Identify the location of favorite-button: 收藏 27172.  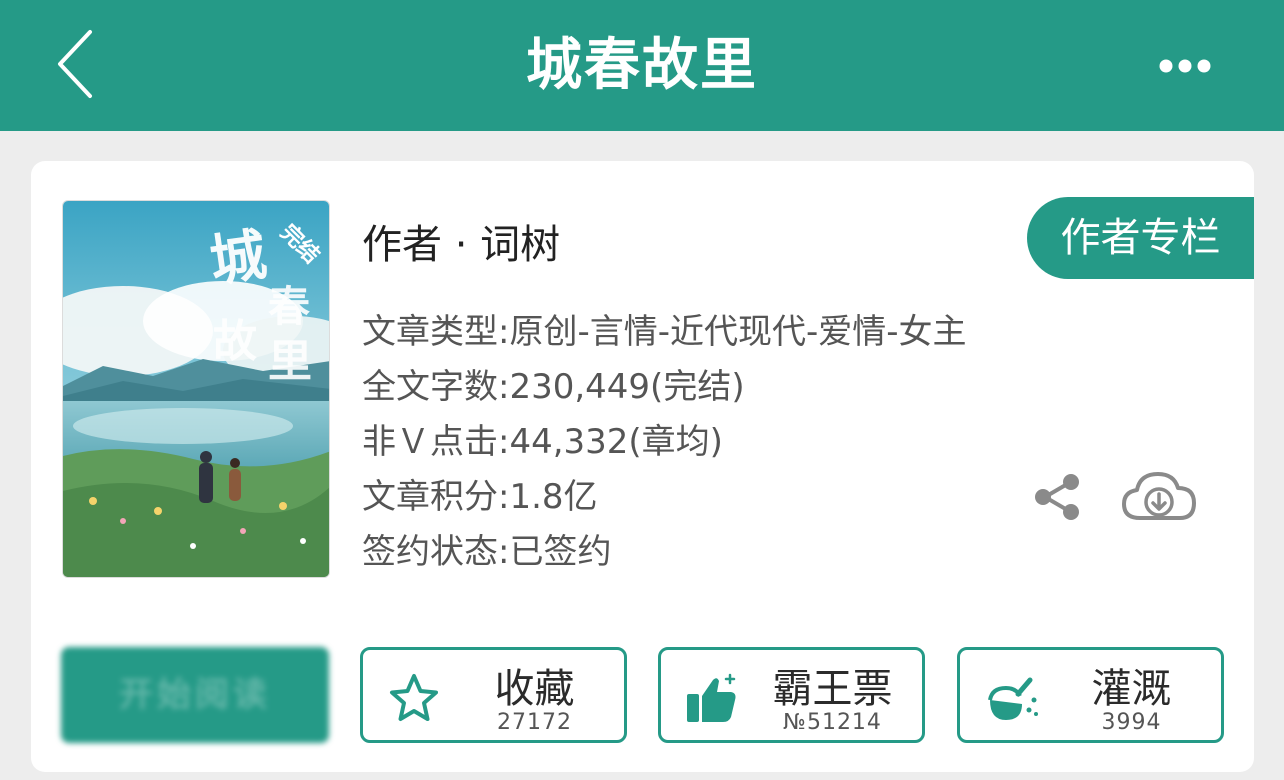
(493, 695).